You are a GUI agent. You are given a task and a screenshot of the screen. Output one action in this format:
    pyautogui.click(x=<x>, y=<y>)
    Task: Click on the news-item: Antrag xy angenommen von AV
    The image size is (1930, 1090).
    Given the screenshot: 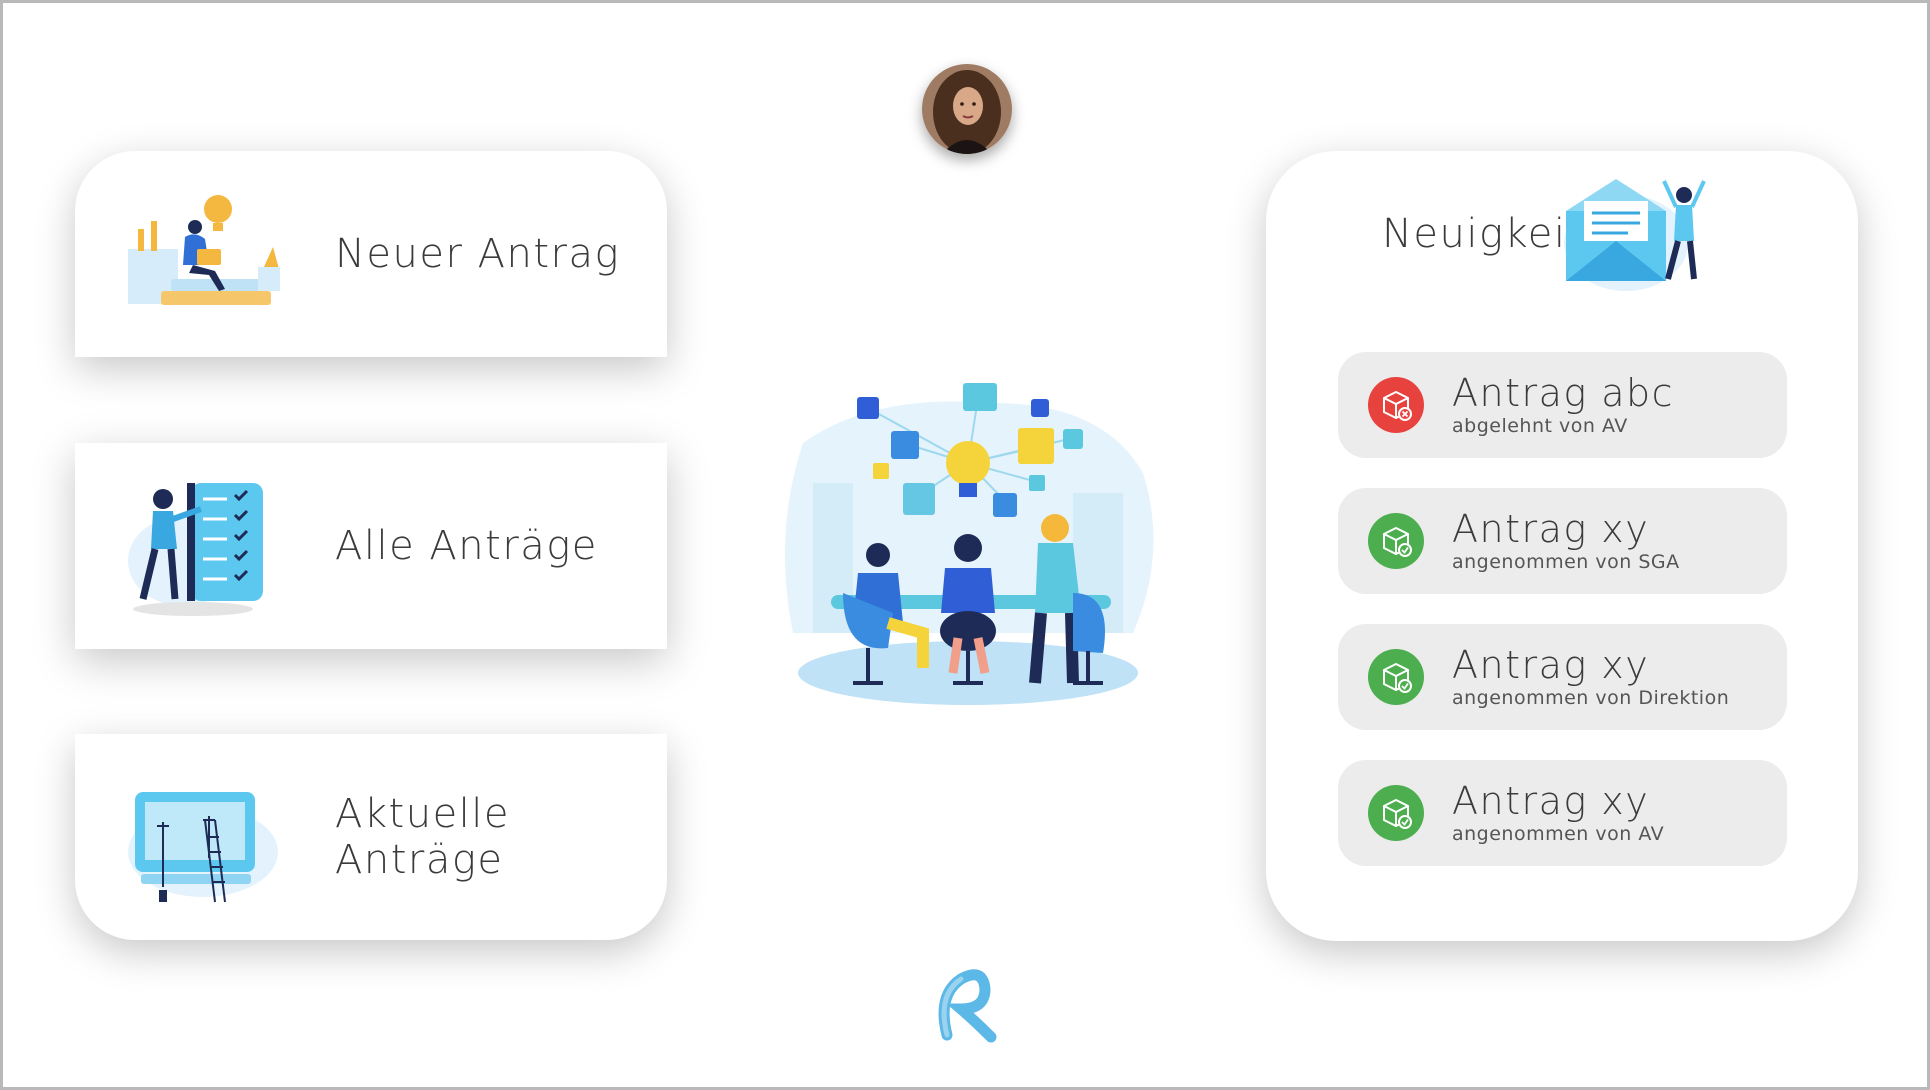 What is the action you would take?
    pyautogui.click(x=1562, y=813)
    